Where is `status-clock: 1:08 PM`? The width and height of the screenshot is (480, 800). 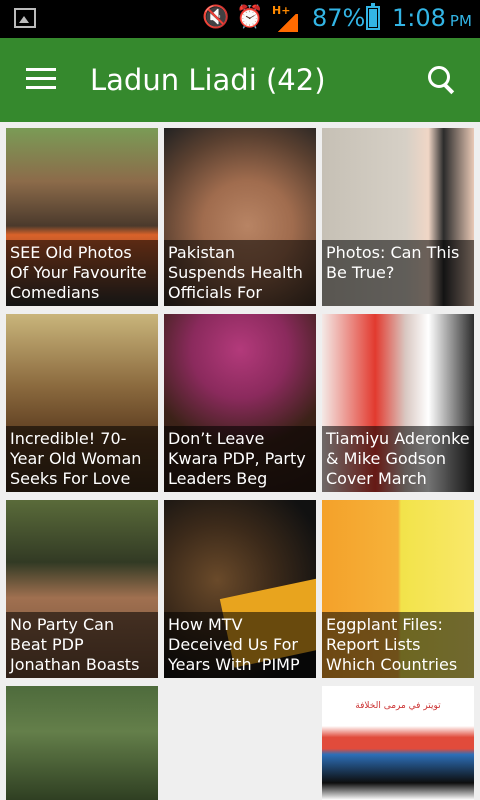
status-clock: 1:08 PM is located at coordinates (432, 18).